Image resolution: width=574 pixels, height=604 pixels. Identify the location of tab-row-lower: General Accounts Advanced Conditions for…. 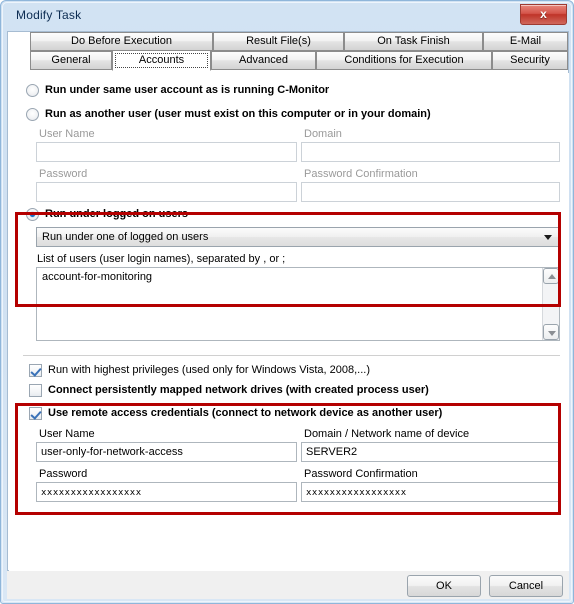
(288, 60).